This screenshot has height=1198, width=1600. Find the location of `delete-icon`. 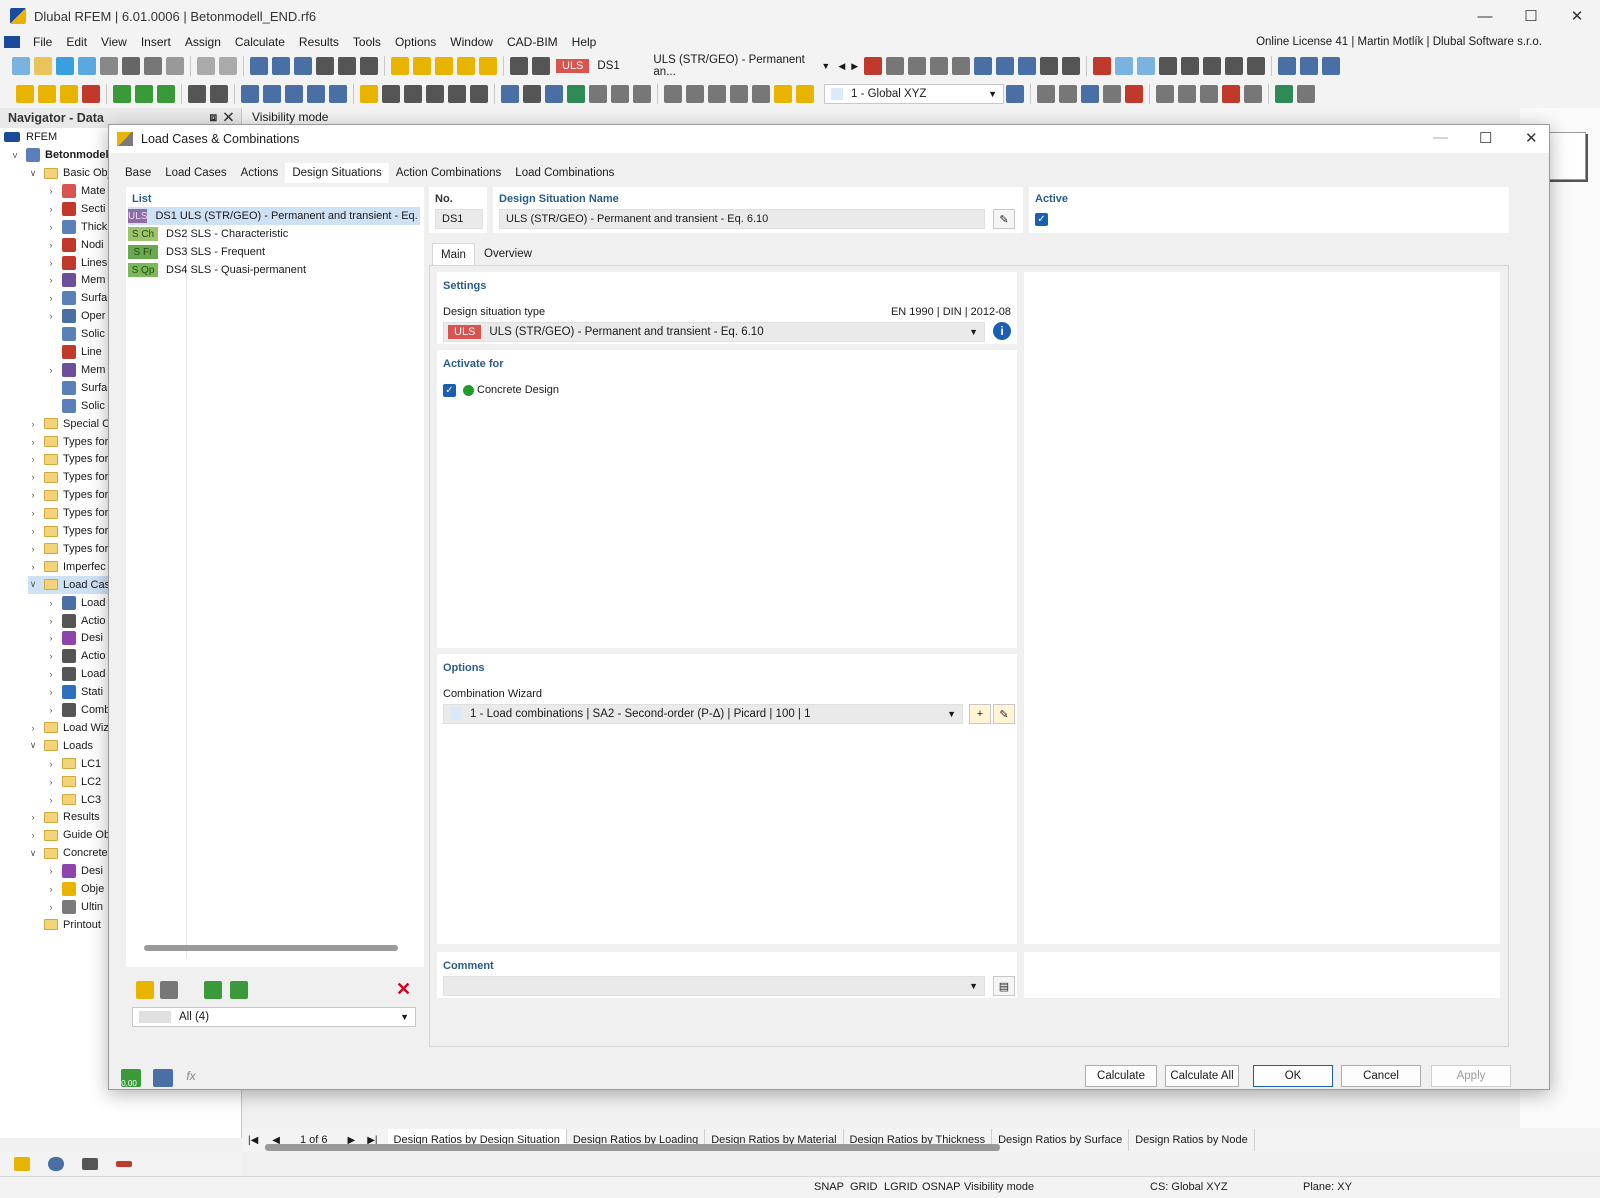

delete-icon is located at coordinates (1231, 94).